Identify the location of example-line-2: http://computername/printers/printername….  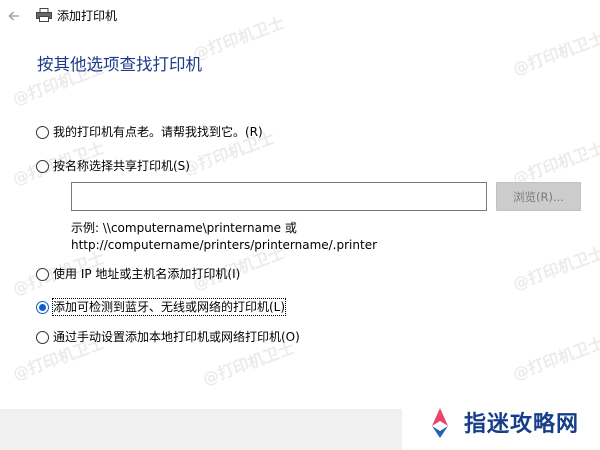
(224, 245).